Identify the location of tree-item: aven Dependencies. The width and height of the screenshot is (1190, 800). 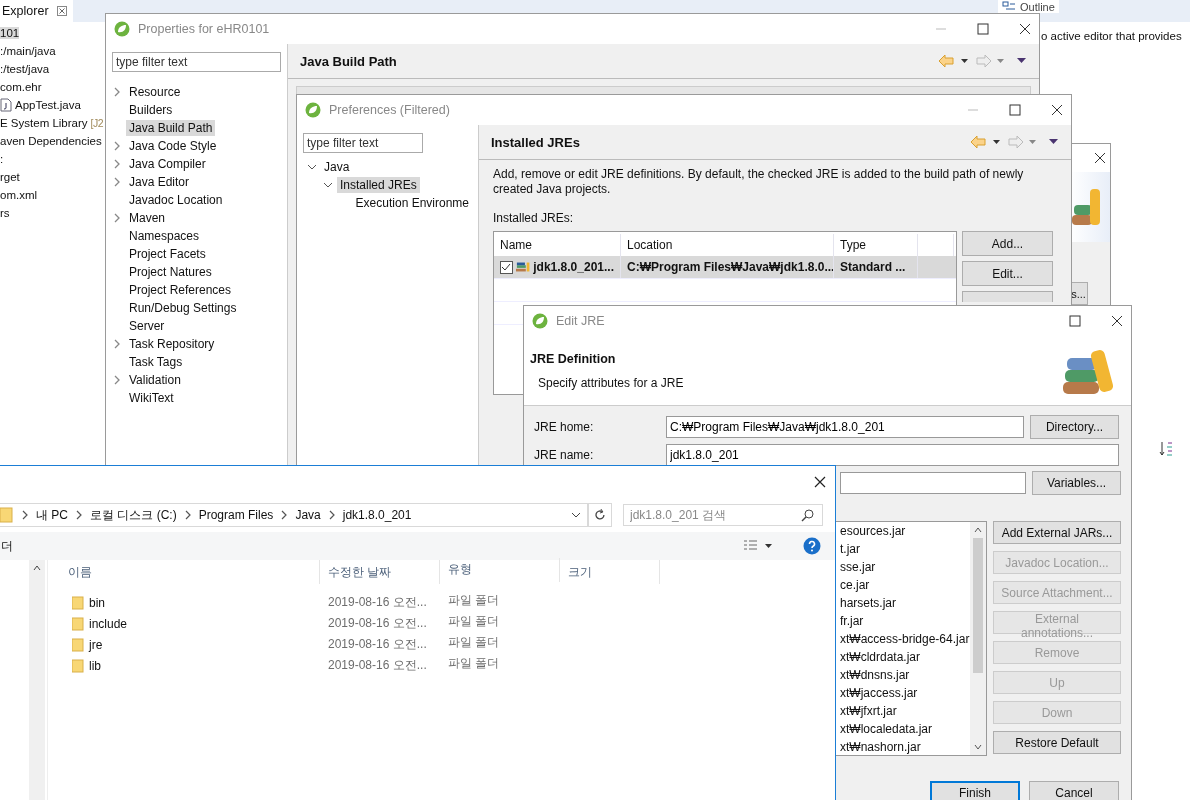
(51, 141).